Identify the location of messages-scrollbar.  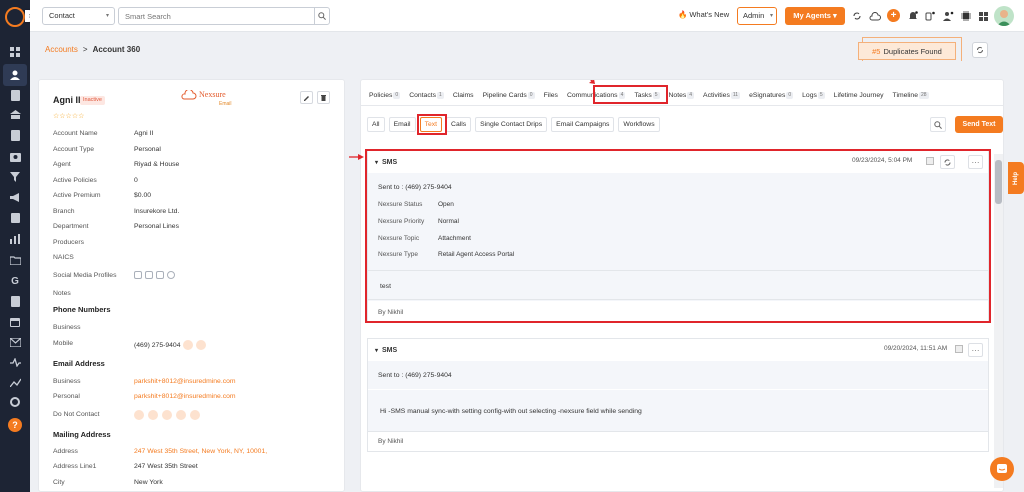
(998, 321).